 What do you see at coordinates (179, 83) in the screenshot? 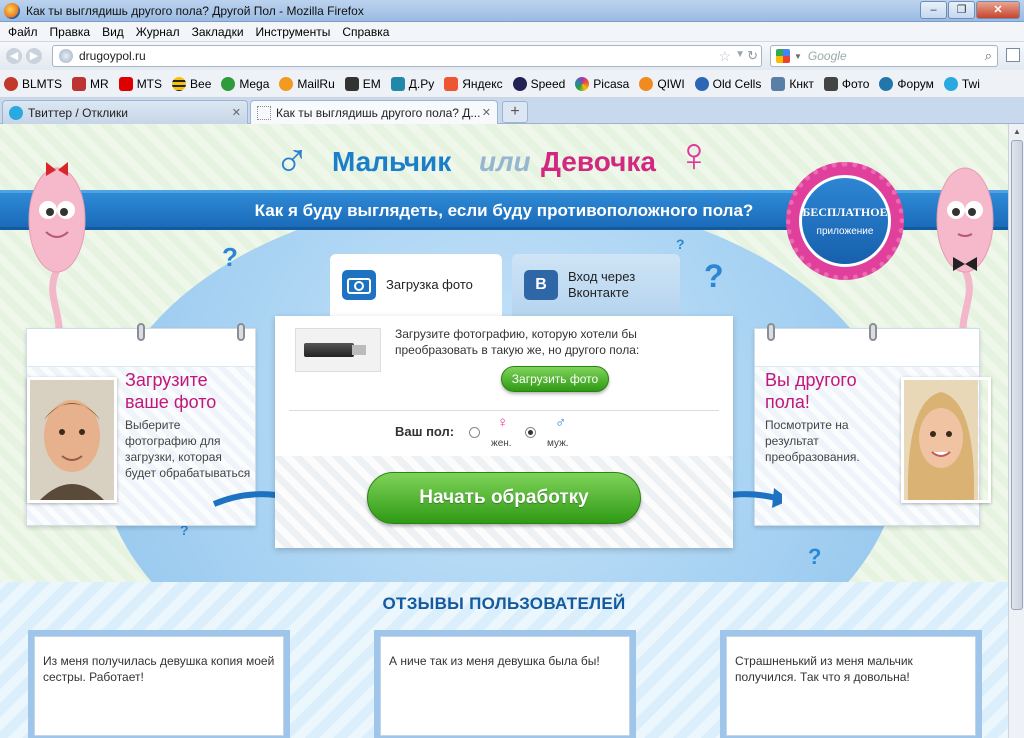
I see `beeline-icon` at bounding box center [179, 83].